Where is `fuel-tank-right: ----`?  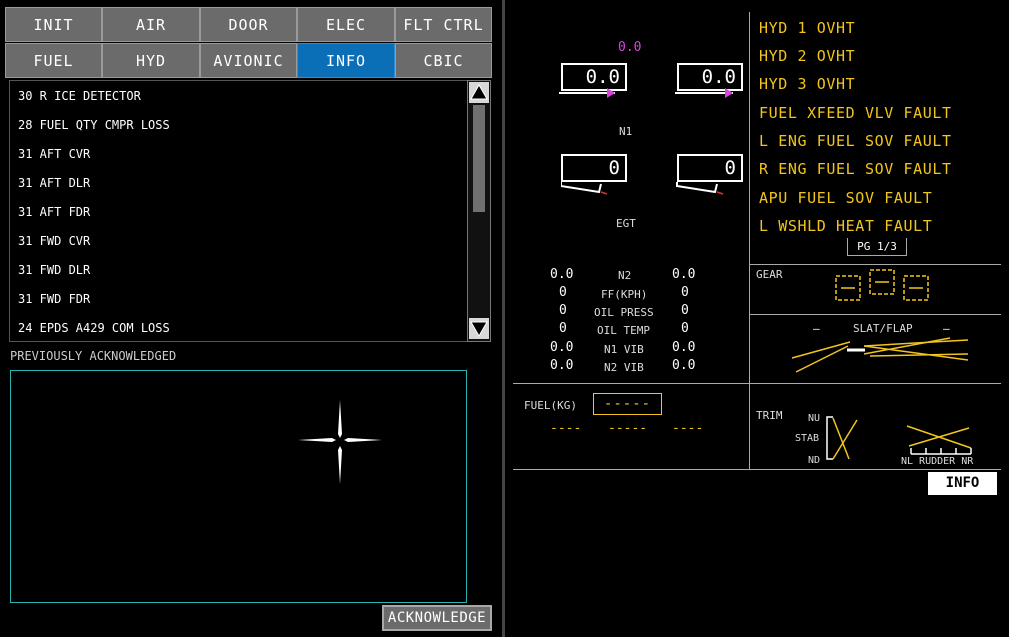 fuel-tank-right: ---- is located at coordinates (688, 428).